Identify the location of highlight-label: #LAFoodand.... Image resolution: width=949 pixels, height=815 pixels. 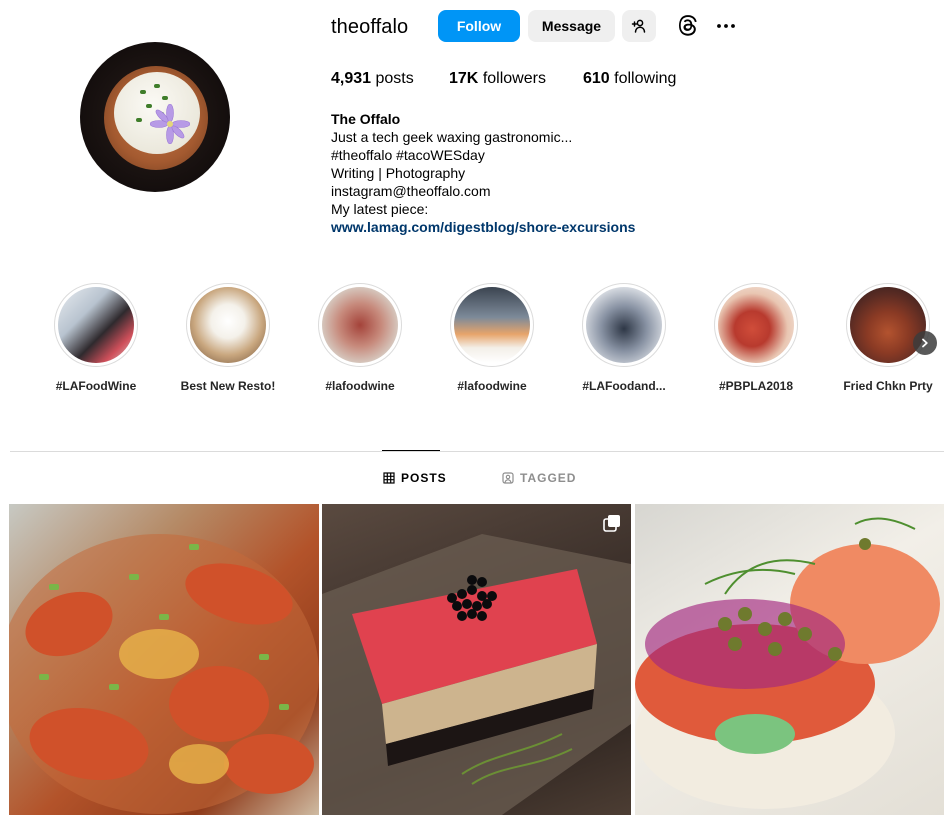
(624, 386).